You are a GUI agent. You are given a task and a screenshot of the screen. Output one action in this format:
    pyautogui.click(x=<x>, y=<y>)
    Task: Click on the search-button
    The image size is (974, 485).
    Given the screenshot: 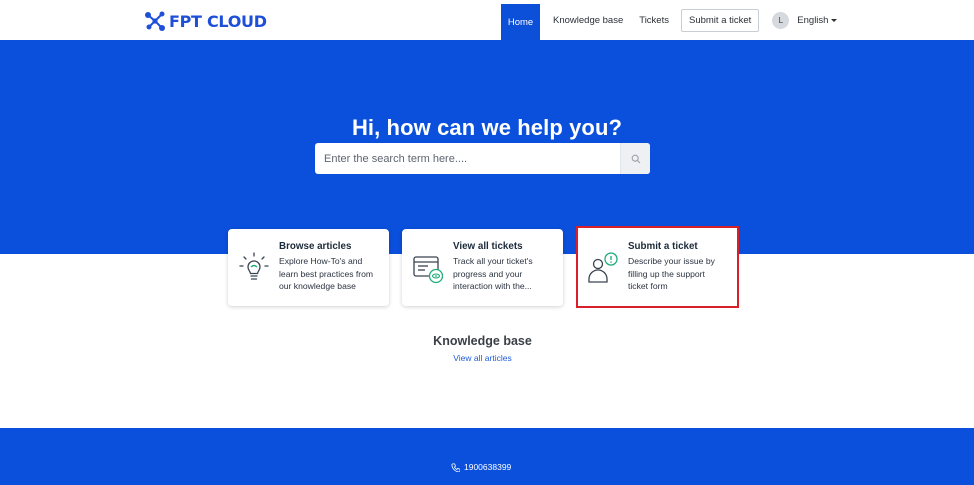 What is the action you would take?
    pyautogui.click(x=635, y=158)
    